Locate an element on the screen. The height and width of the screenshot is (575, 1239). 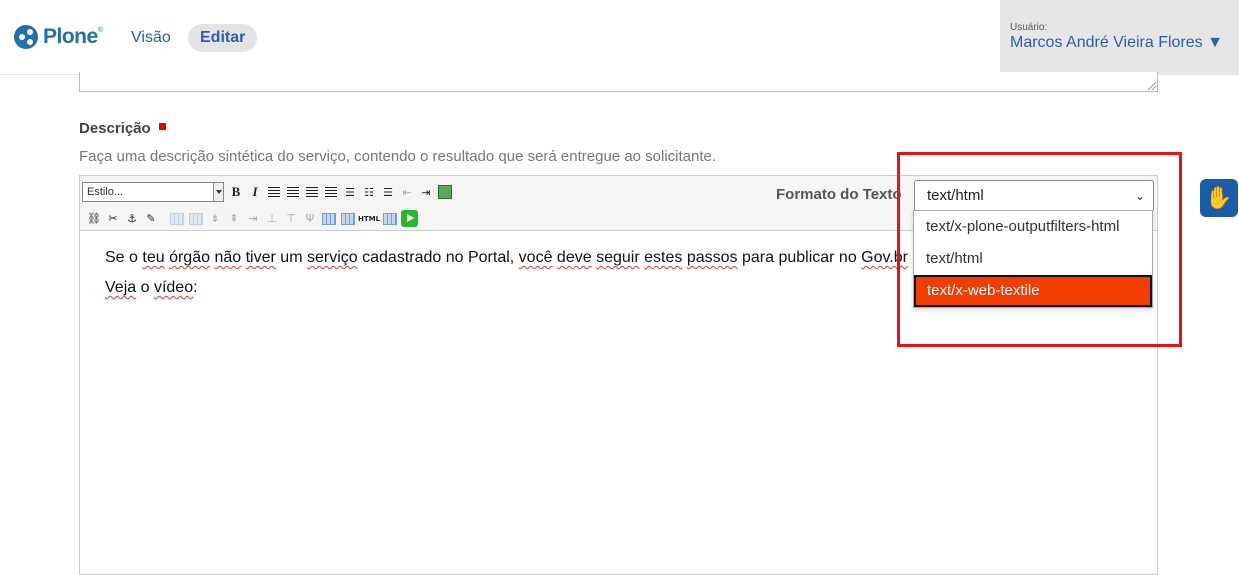
col-before-button: ⊥ is located at coordinates (272, 219).